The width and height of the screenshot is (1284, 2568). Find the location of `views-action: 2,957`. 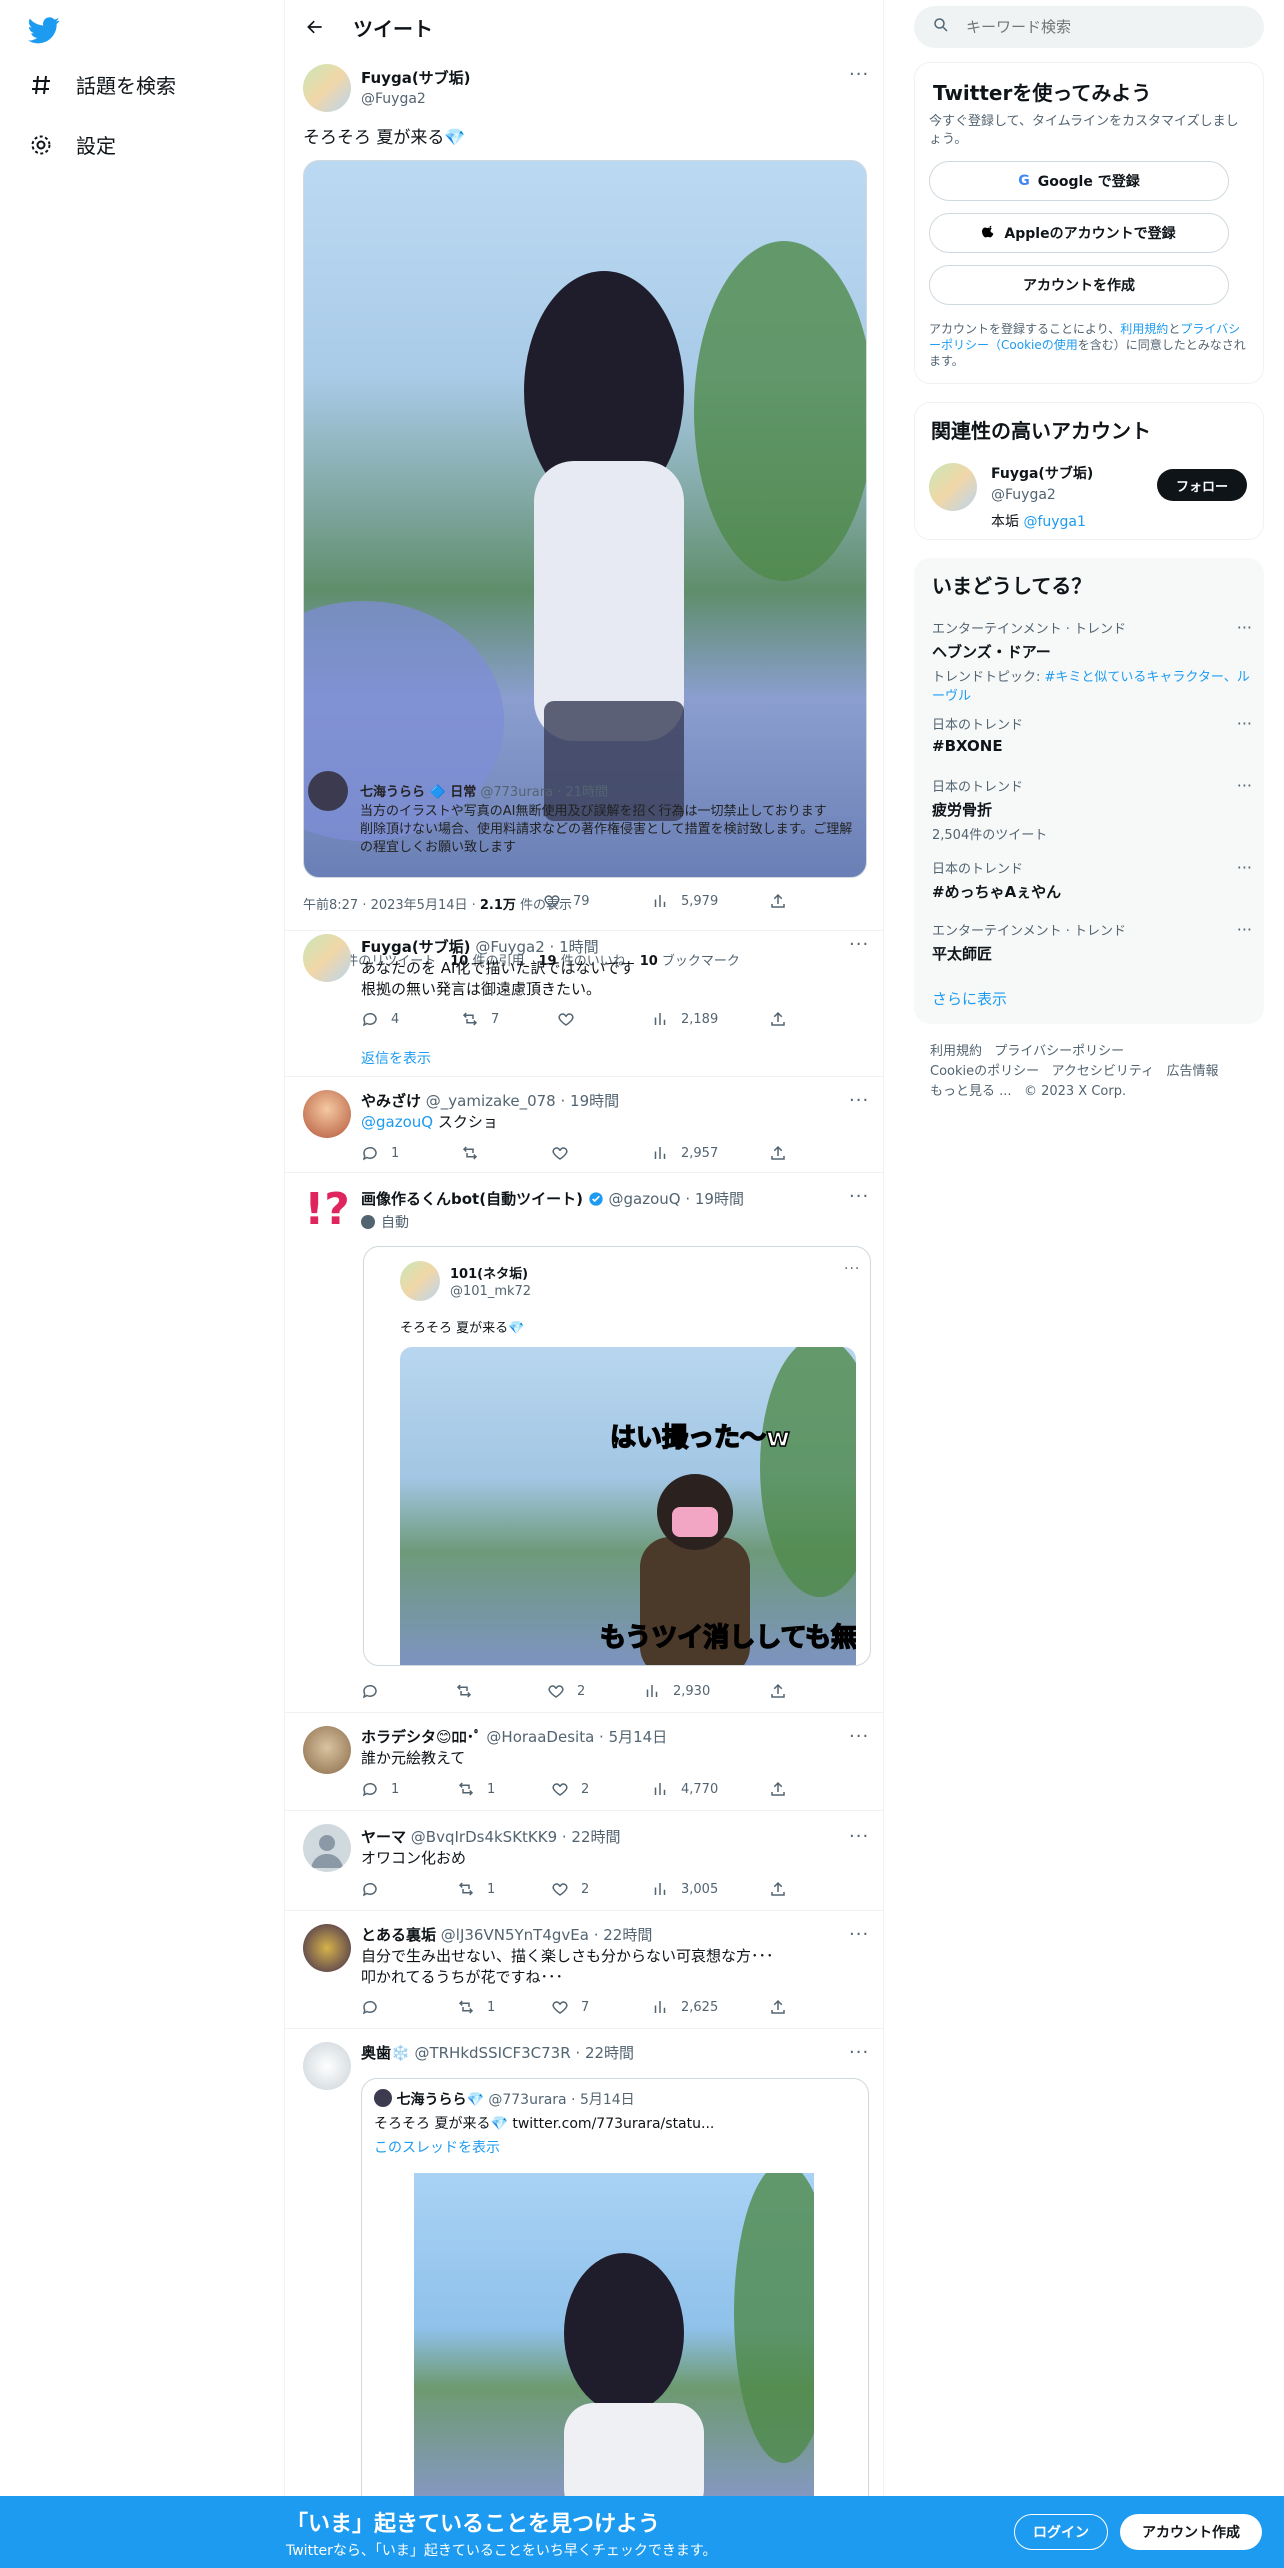

views-action: 2,957 is located at coordinates (684, 1153).